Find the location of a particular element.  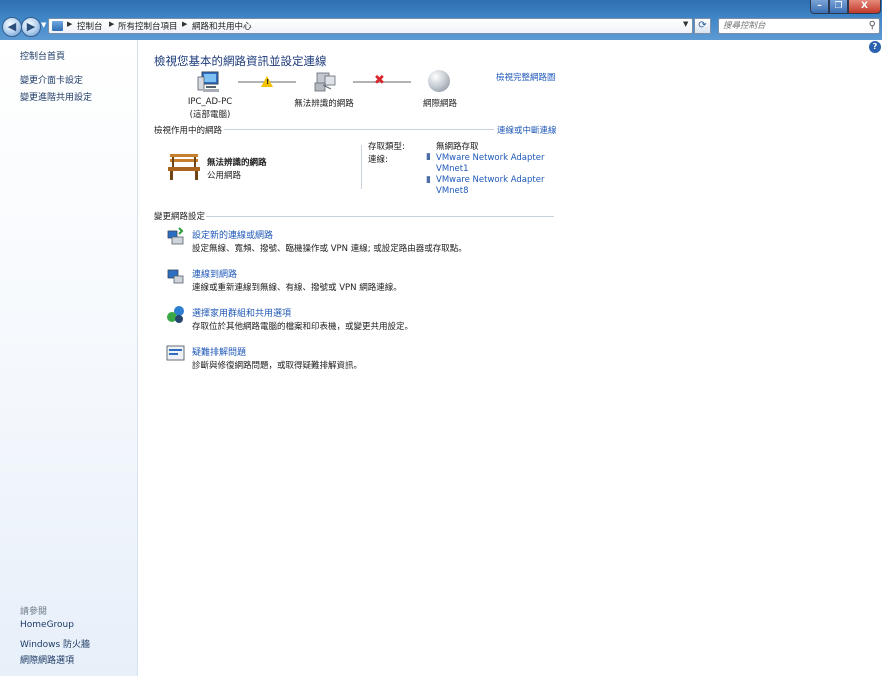

recent-pages-dropdown: ▼ is located at coordinates (43, 25).